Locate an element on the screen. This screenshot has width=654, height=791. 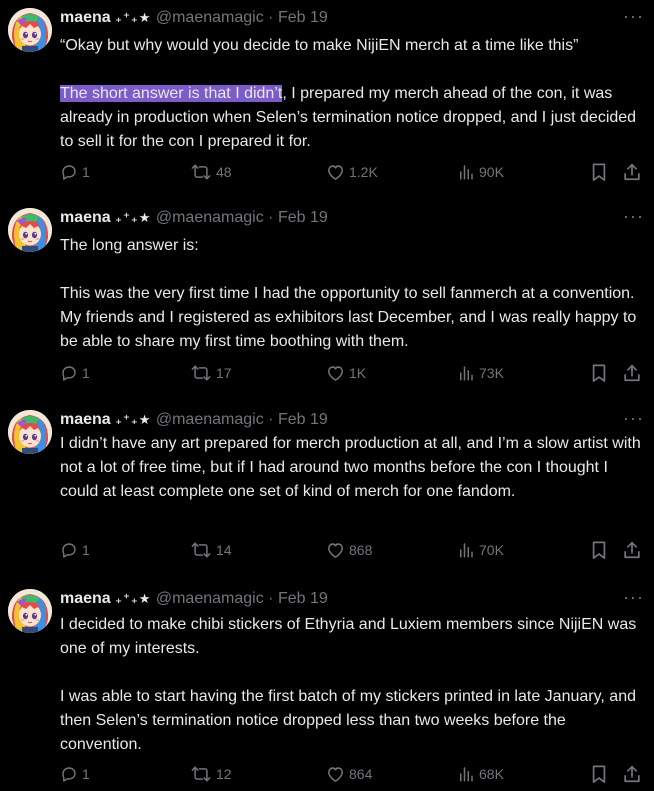
views-button: 68K is located at coordinates (480, 774).